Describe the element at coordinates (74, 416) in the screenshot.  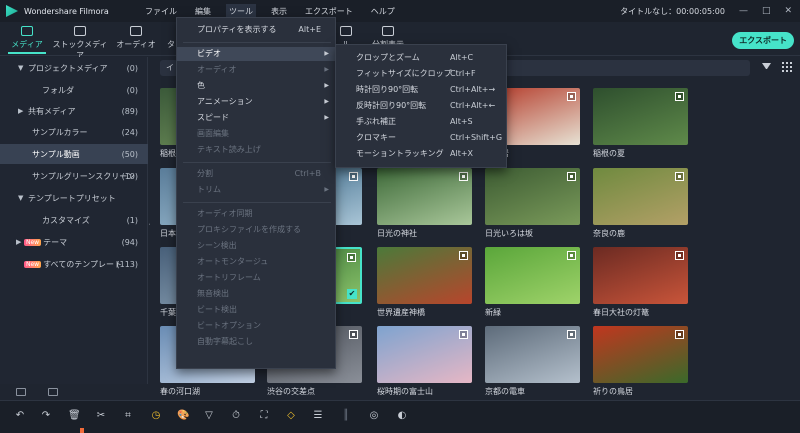
I see `delete-icon: 🗑` at that location.